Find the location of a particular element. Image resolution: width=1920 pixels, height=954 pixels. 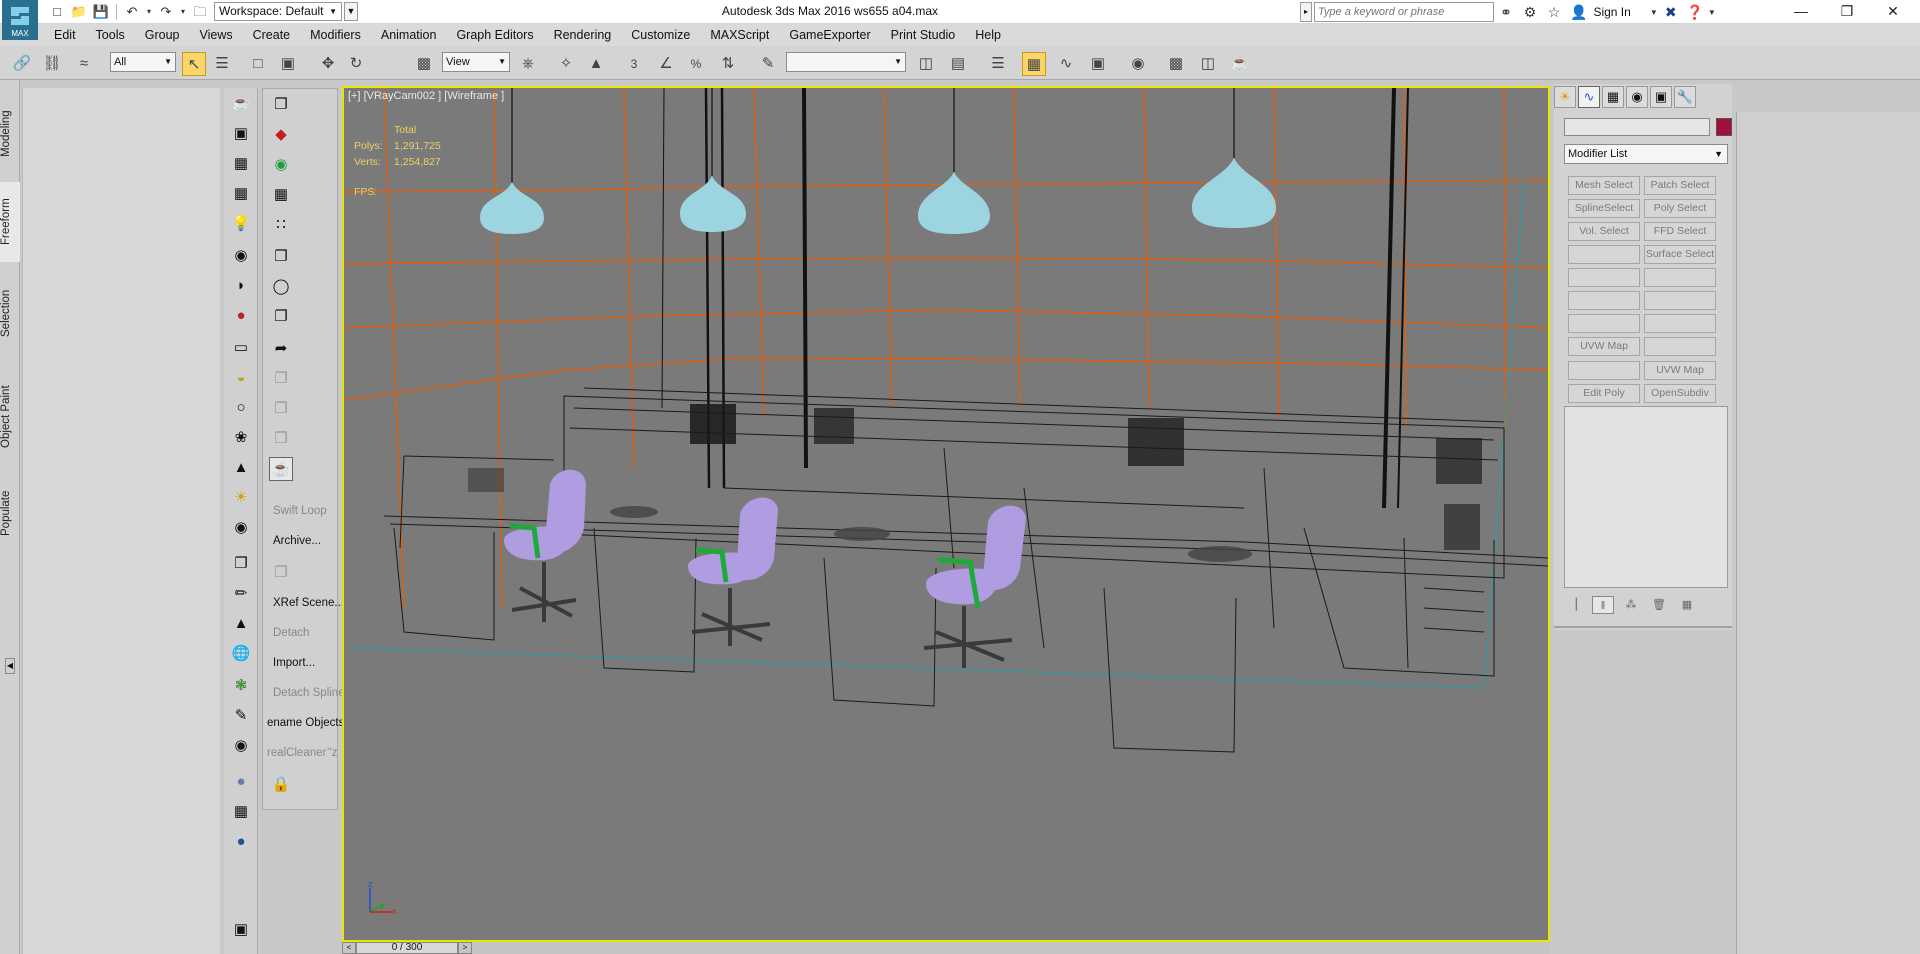

table-grid-icon: ▦ is located at coordinates (241, 194).